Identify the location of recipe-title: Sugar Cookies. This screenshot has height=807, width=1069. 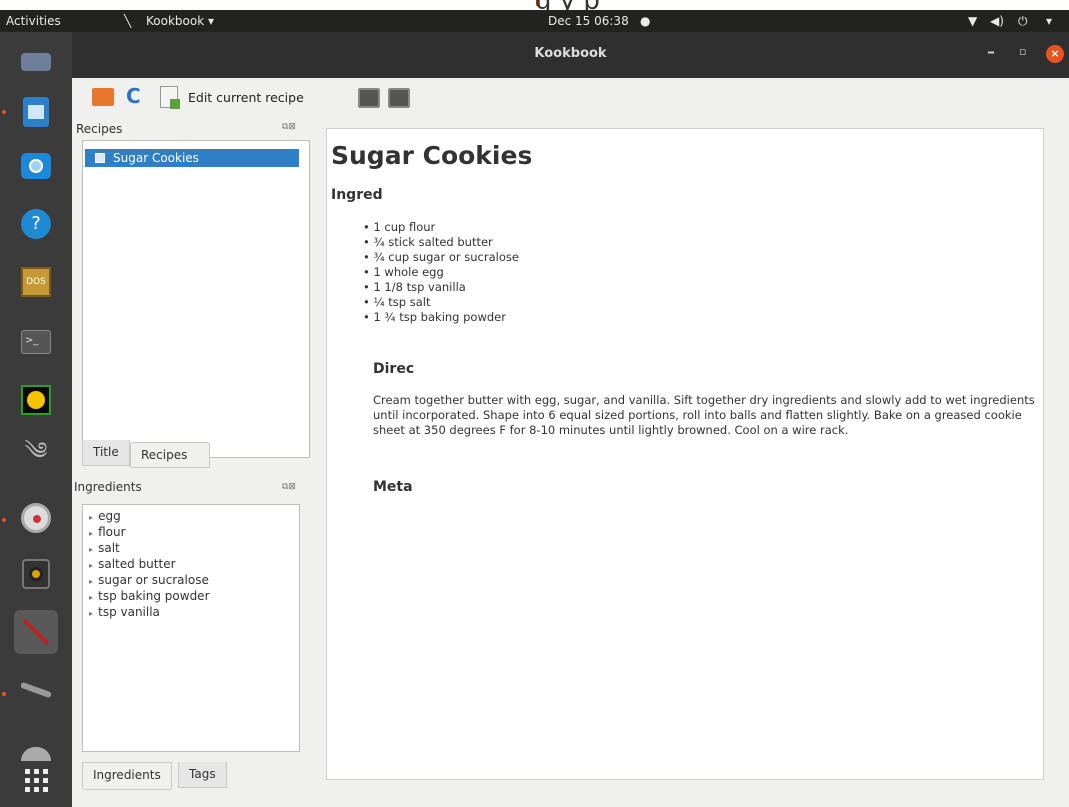
(432, 155).